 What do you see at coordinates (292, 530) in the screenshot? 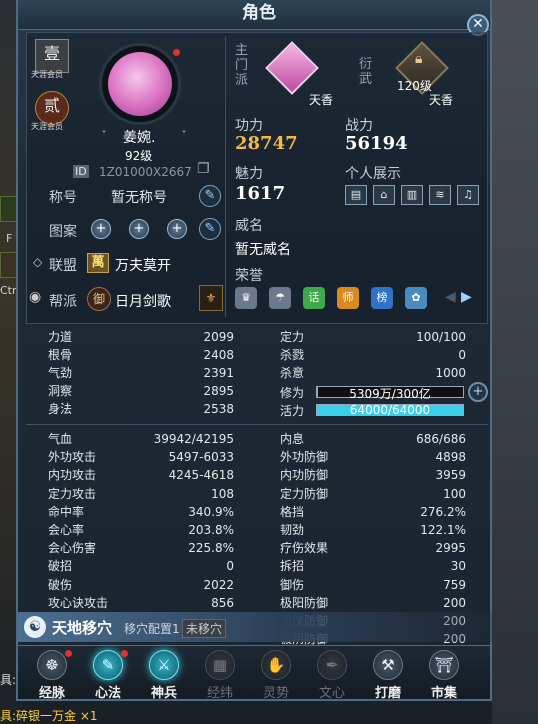
I see `stat-label: 韧劲` at bounding box center [292, 530].